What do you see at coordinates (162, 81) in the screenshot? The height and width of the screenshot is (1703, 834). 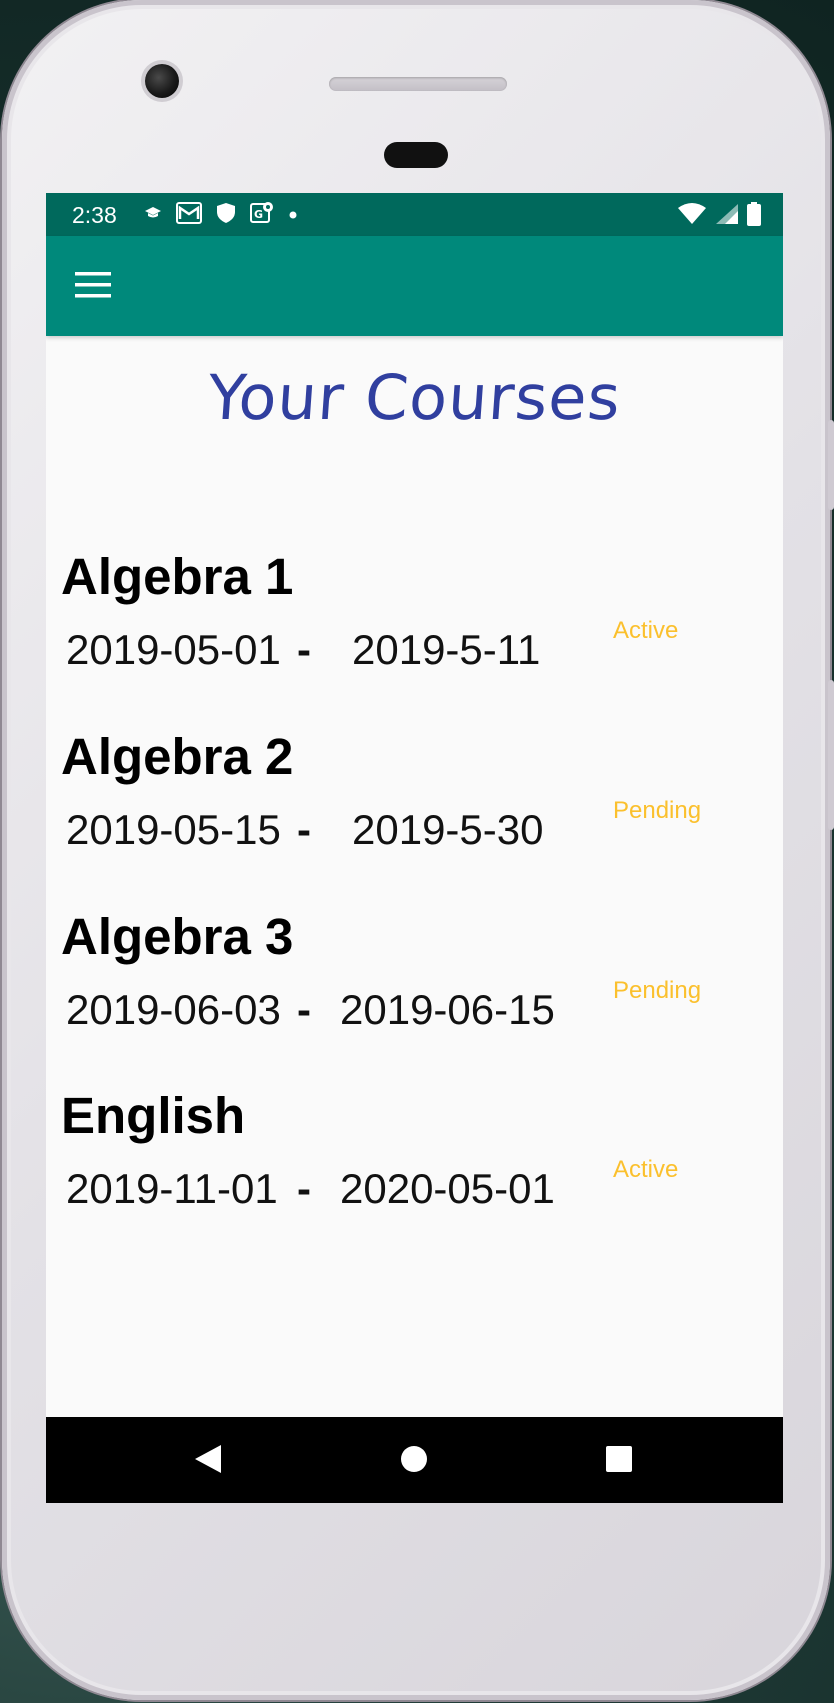 I see `front-camera` at bounding box center [162, 81].